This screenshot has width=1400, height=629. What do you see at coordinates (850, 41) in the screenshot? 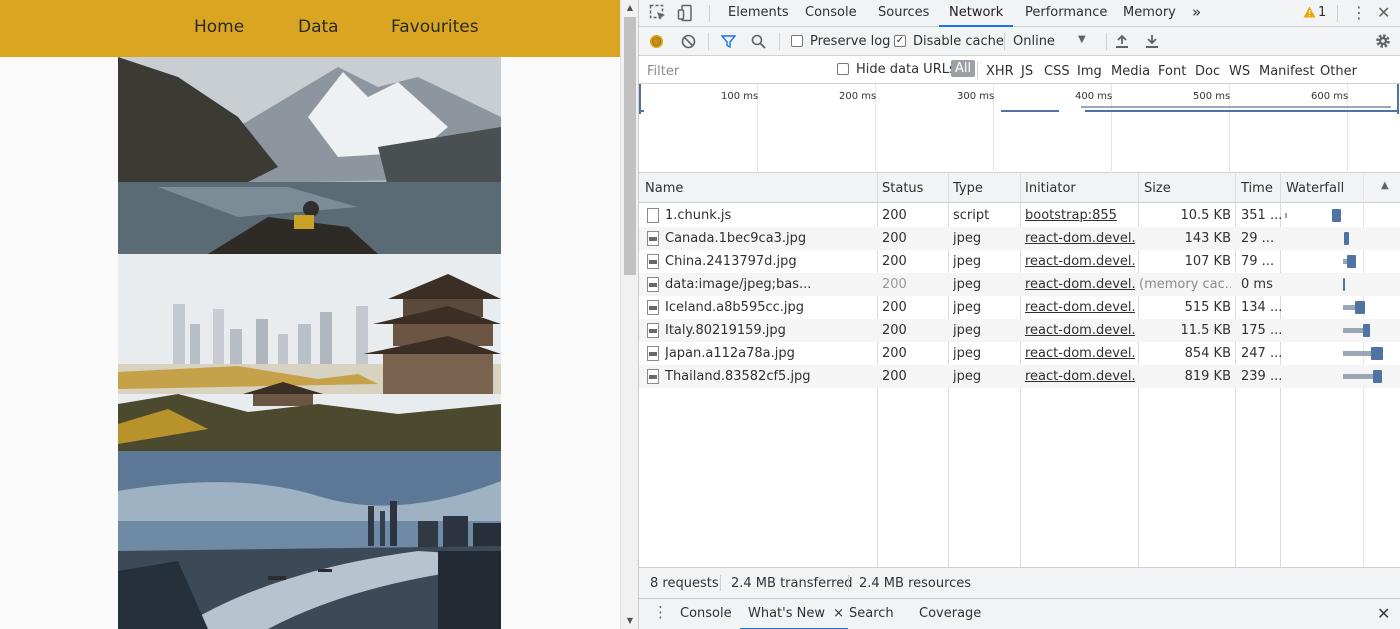
I see `preserve-log-label: Preserve log` at bounding box center [850, 41].